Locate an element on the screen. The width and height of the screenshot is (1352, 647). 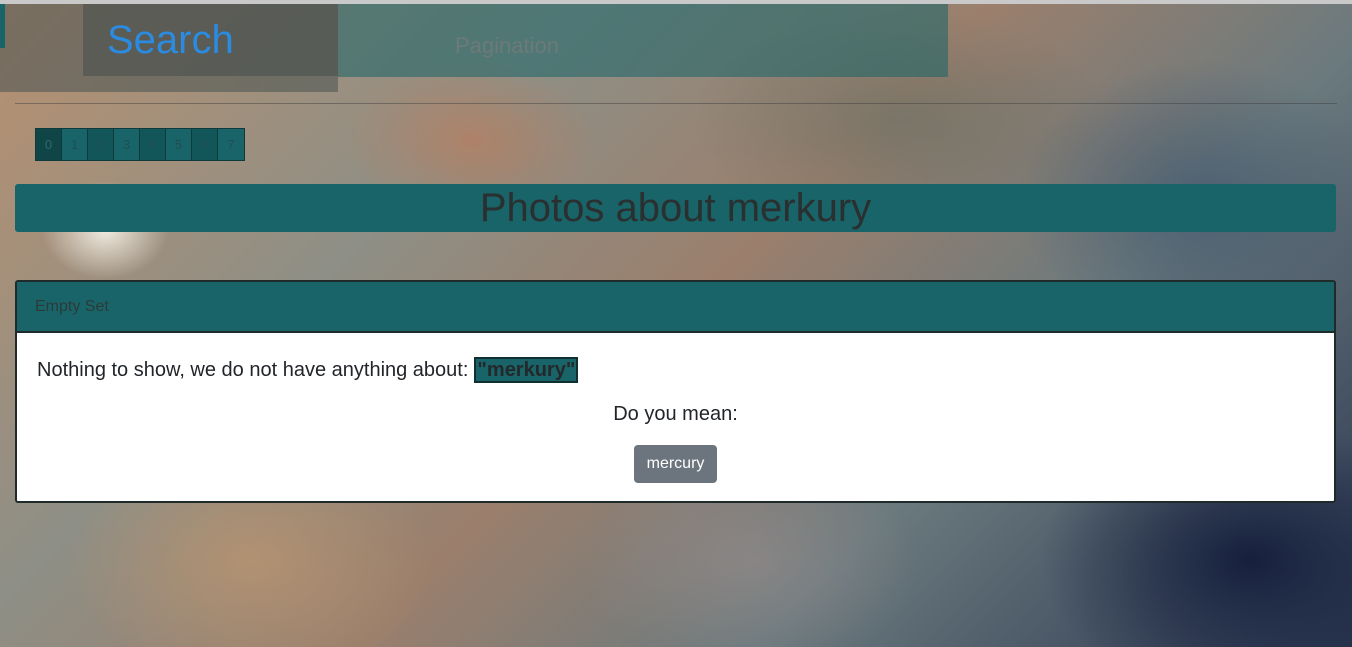
page-title-bar: Photos about merkury is located at coordinates (675, 208).